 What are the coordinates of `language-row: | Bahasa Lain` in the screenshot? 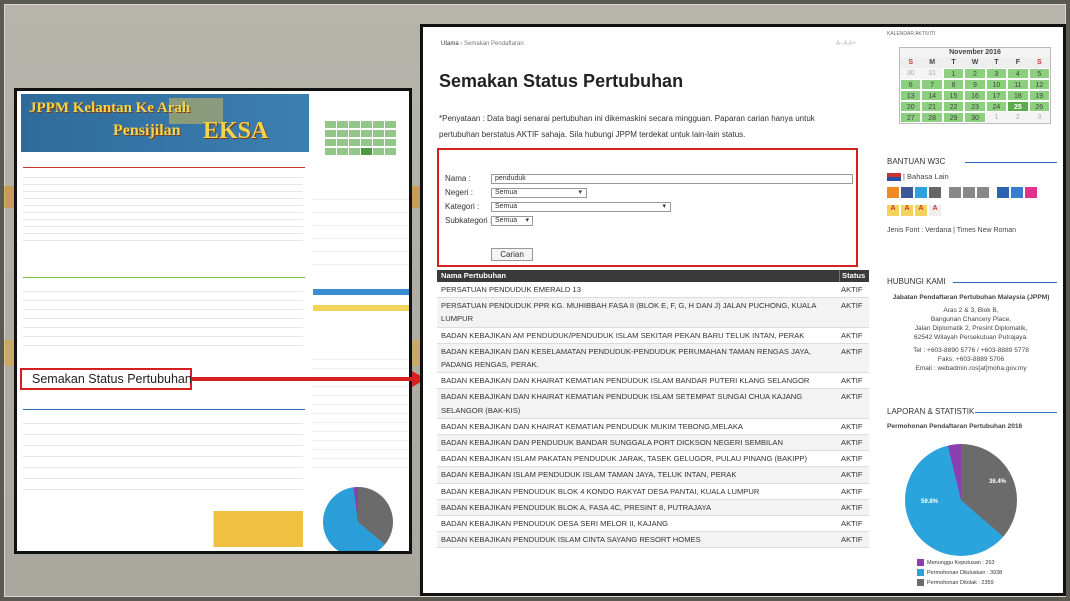 It's located at (918, 177).